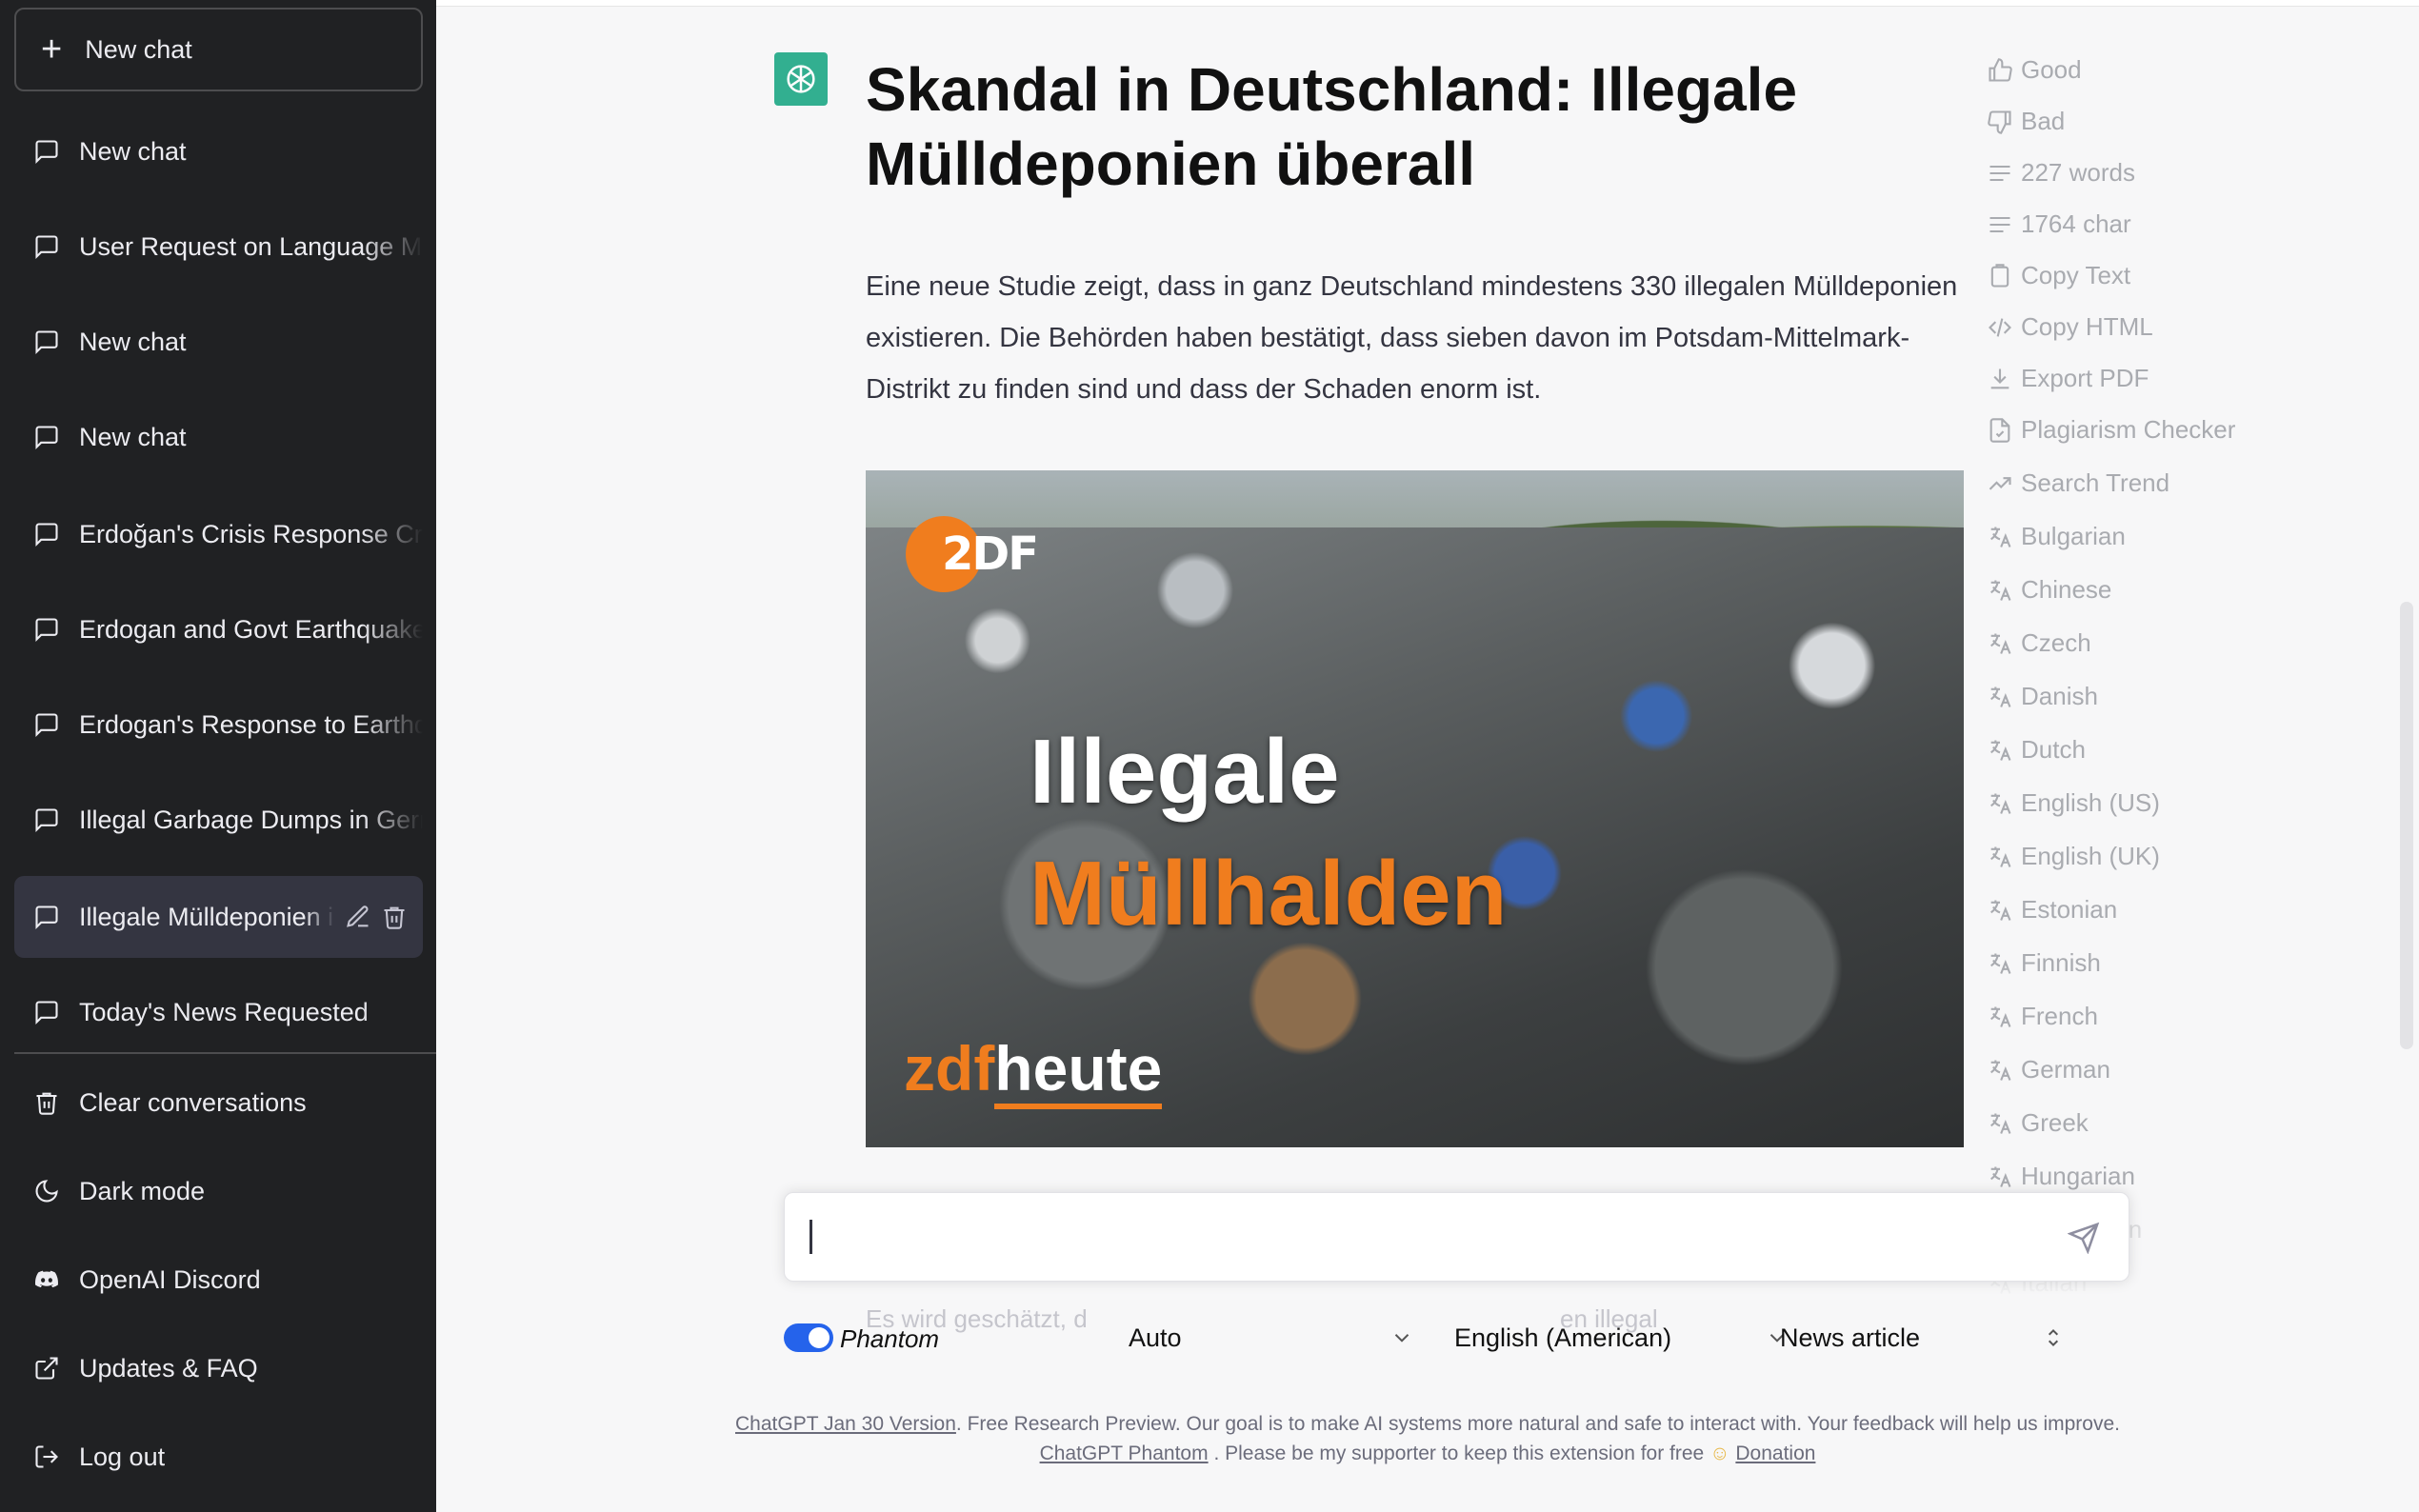 The width and height of the screenshot is (2419, 1512). Describe the element at coordinates (2039, 643) in the screenshot. I see `translate-option: Czech` at that location.